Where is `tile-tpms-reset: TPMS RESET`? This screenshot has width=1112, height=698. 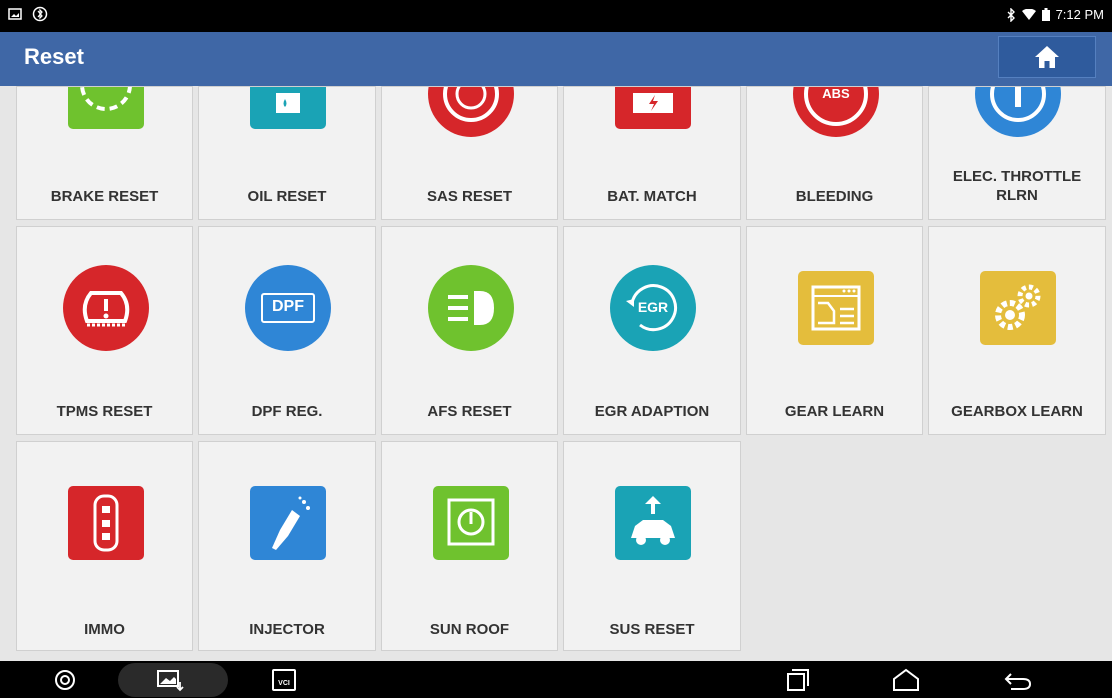
tile-tpms-reset: TPMS RESET is located at coordinates (104, 330).